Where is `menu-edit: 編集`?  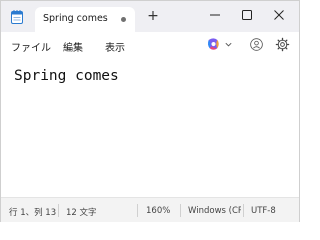 menu-edit: 編集 is located at coordinates (73, 46).